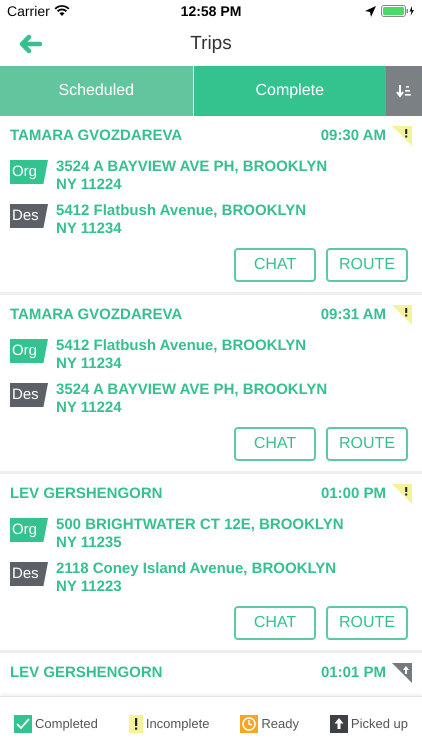 This screenshot has width=422, height=750. Describe the element at coordinates (353, 315) in the screenshot. I see `trip-time: 09:31 AM` at that location.